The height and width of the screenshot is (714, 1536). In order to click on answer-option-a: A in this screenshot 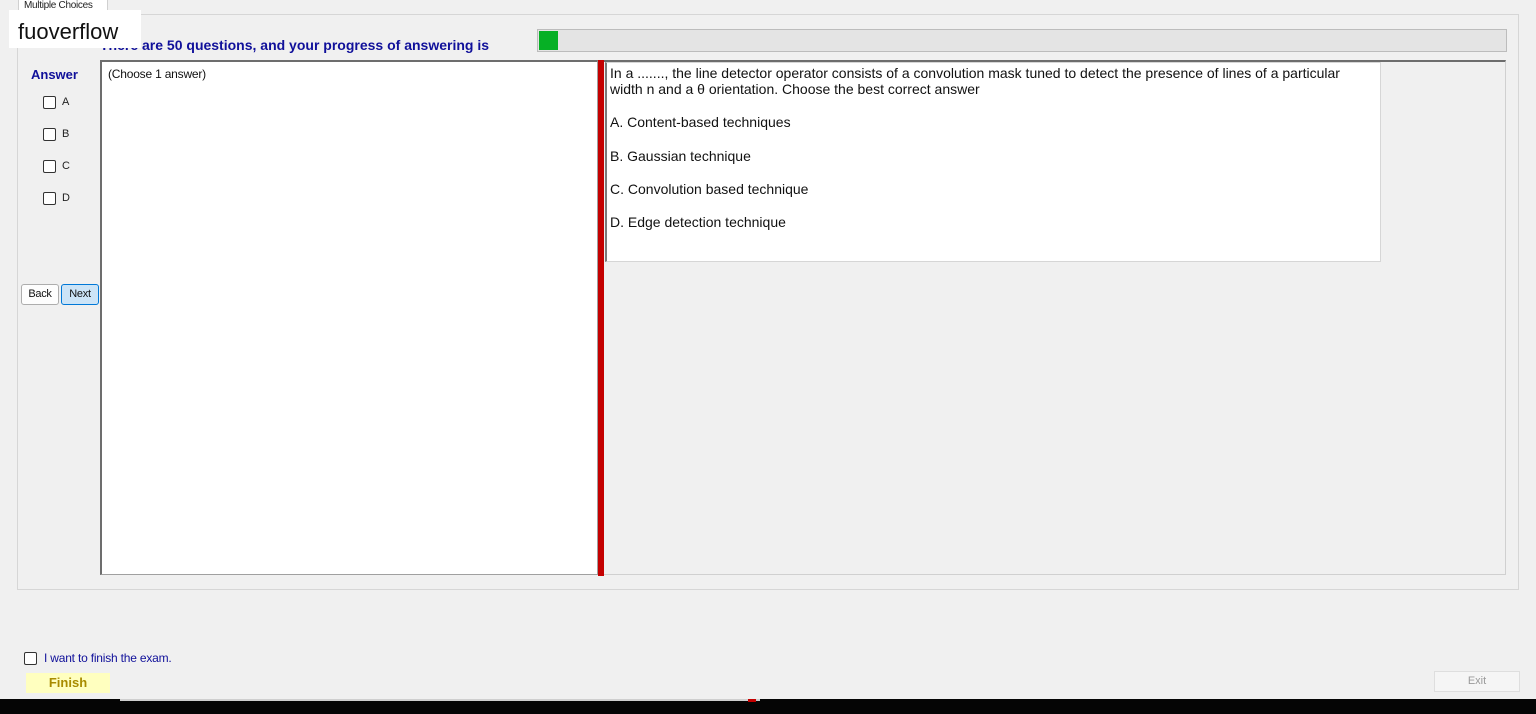, I will do `click(56, 102)`.